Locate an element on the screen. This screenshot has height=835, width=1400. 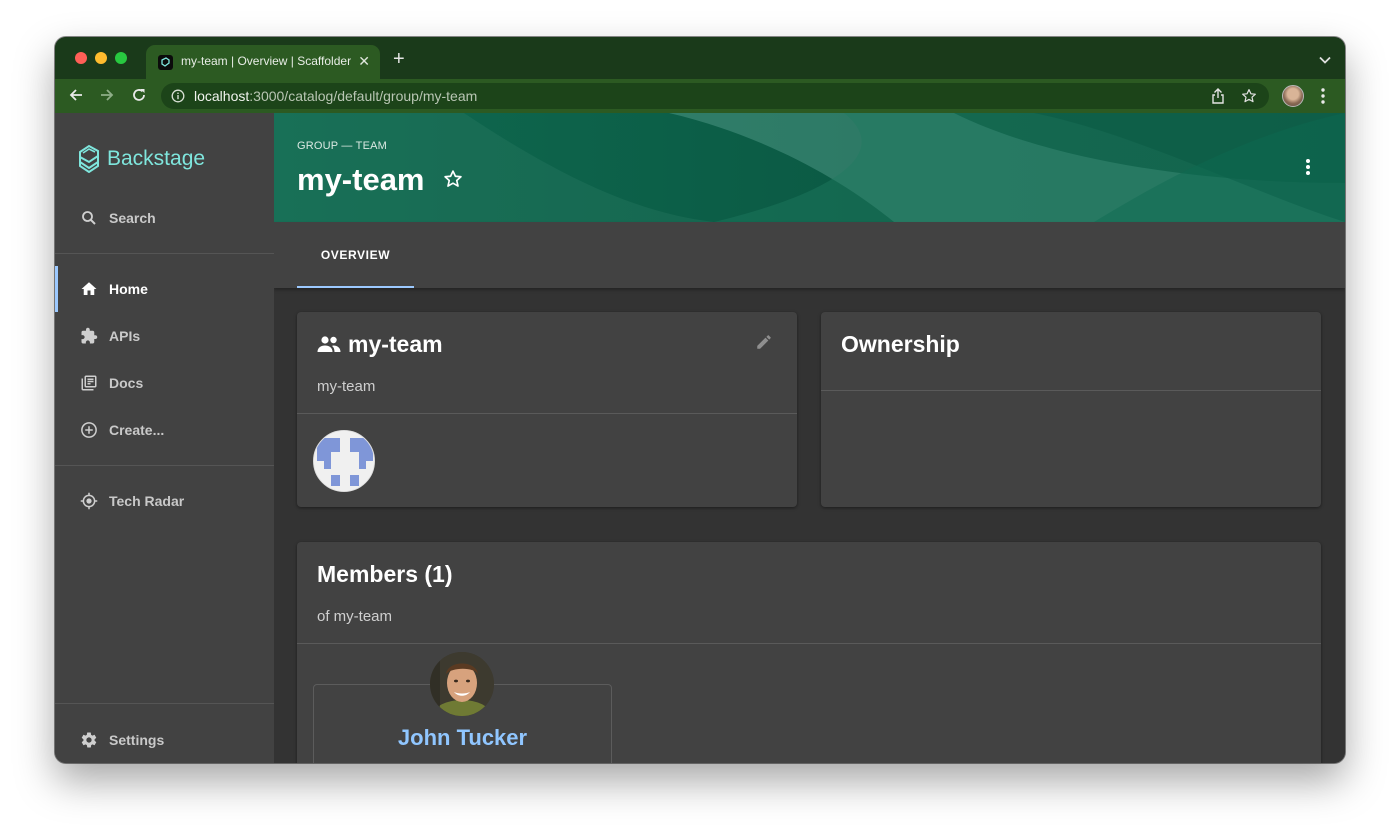
member-name-link: John Tucker is located at coordinates (462, 738).